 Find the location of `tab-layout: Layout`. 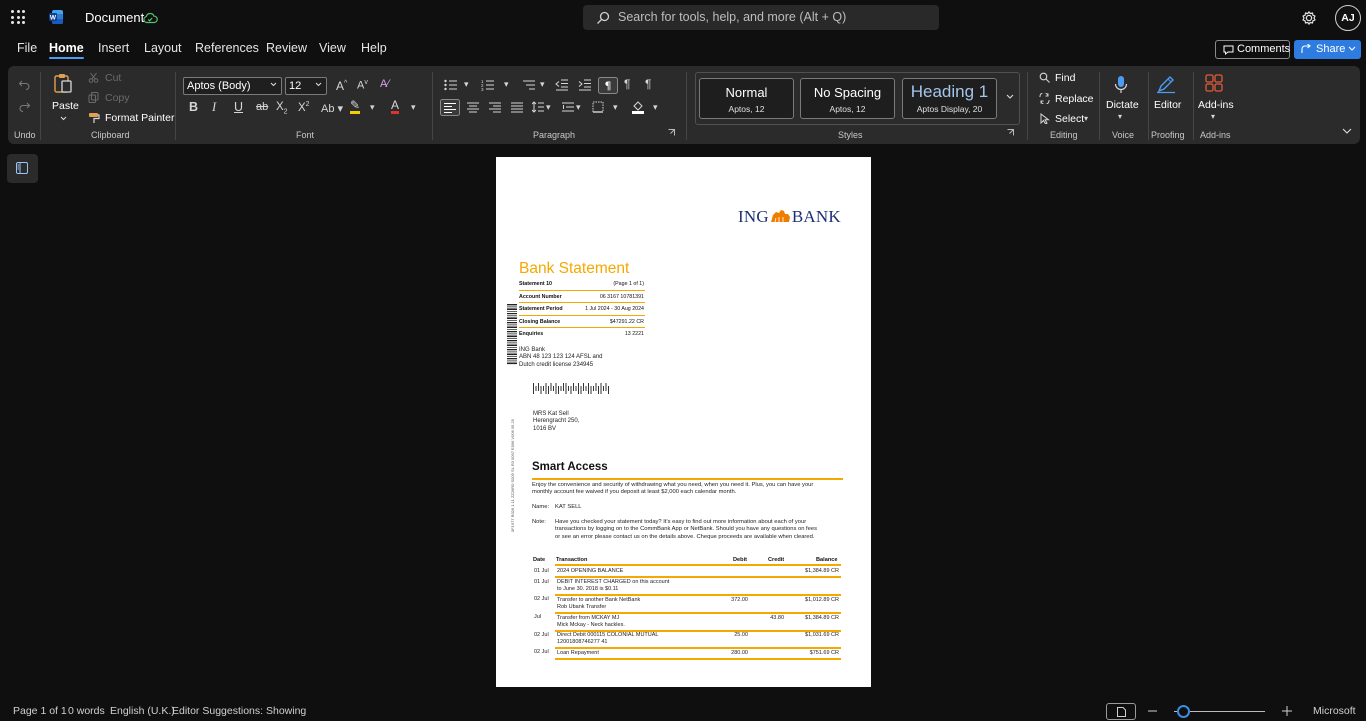

tab-layout: Layout is located at coordinates (163, 48).